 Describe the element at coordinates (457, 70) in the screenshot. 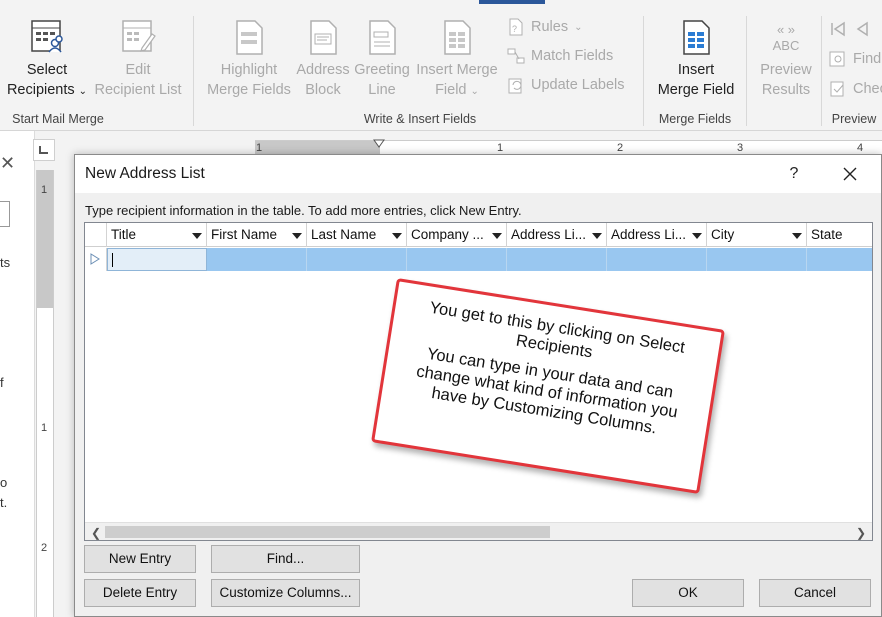

I see `insert-merge-field-label-1: Insert Merge` at that location.